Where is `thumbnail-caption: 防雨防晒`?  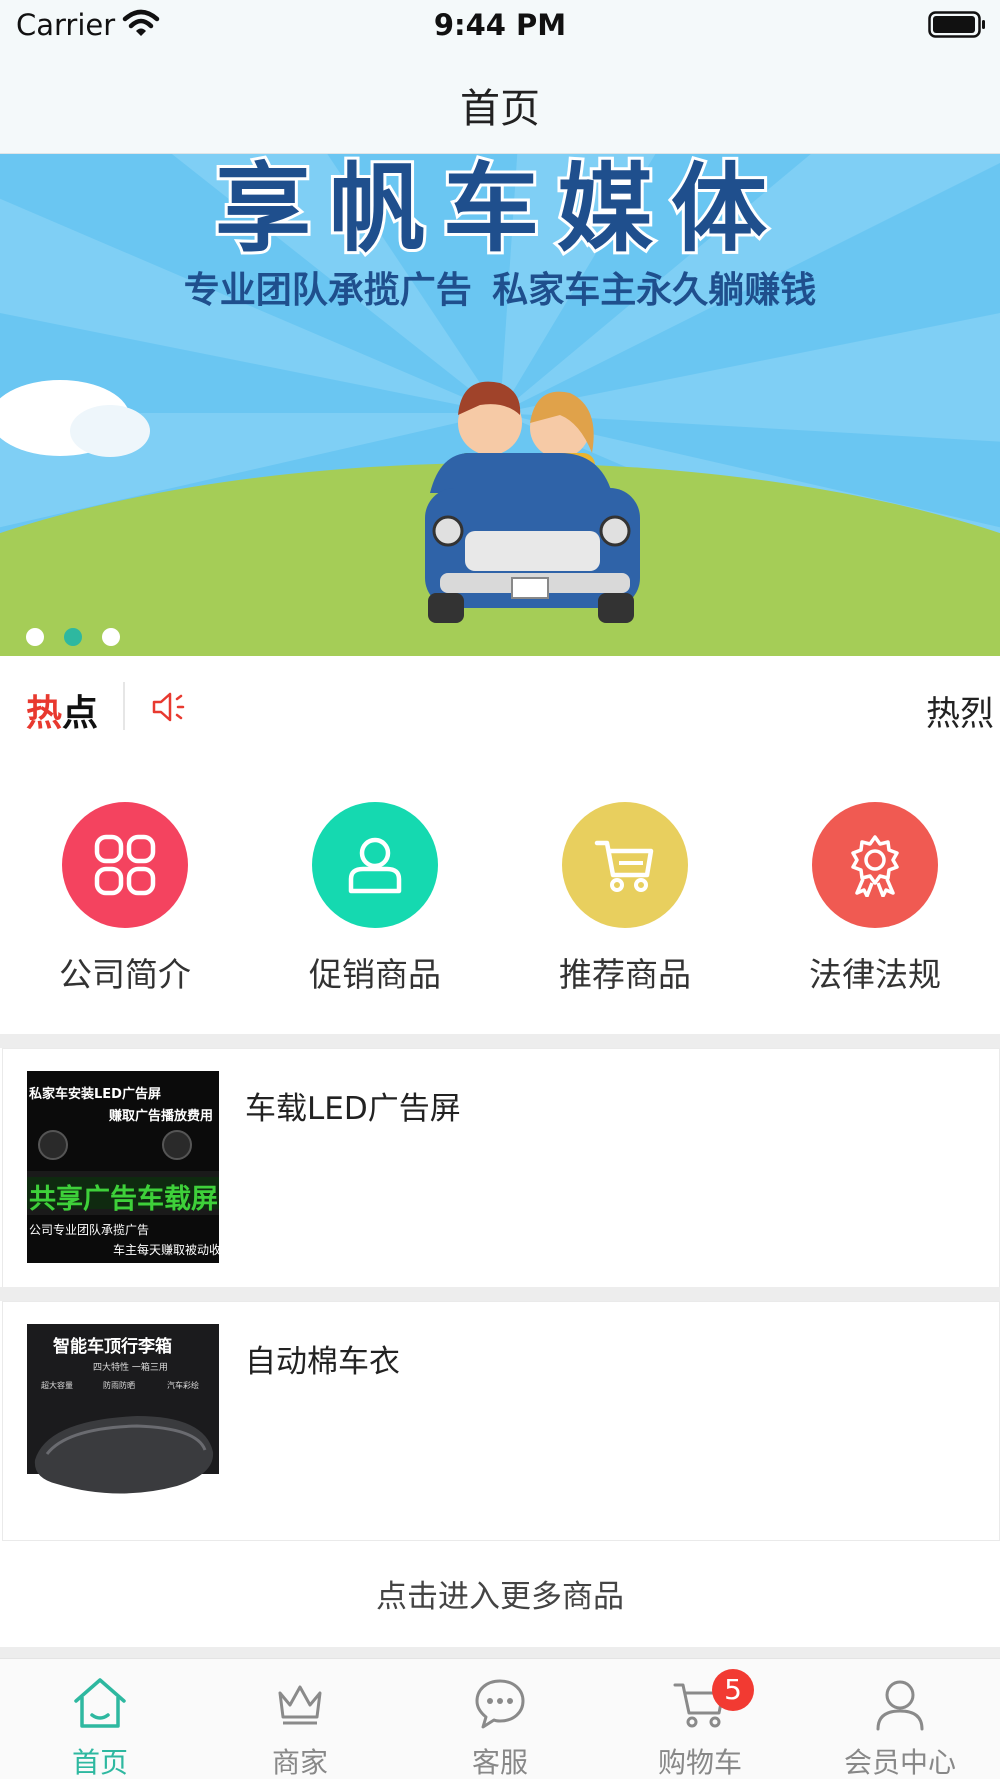 thumbnail-caption: 防雨防晒 is located at coordinates (119, 1385).